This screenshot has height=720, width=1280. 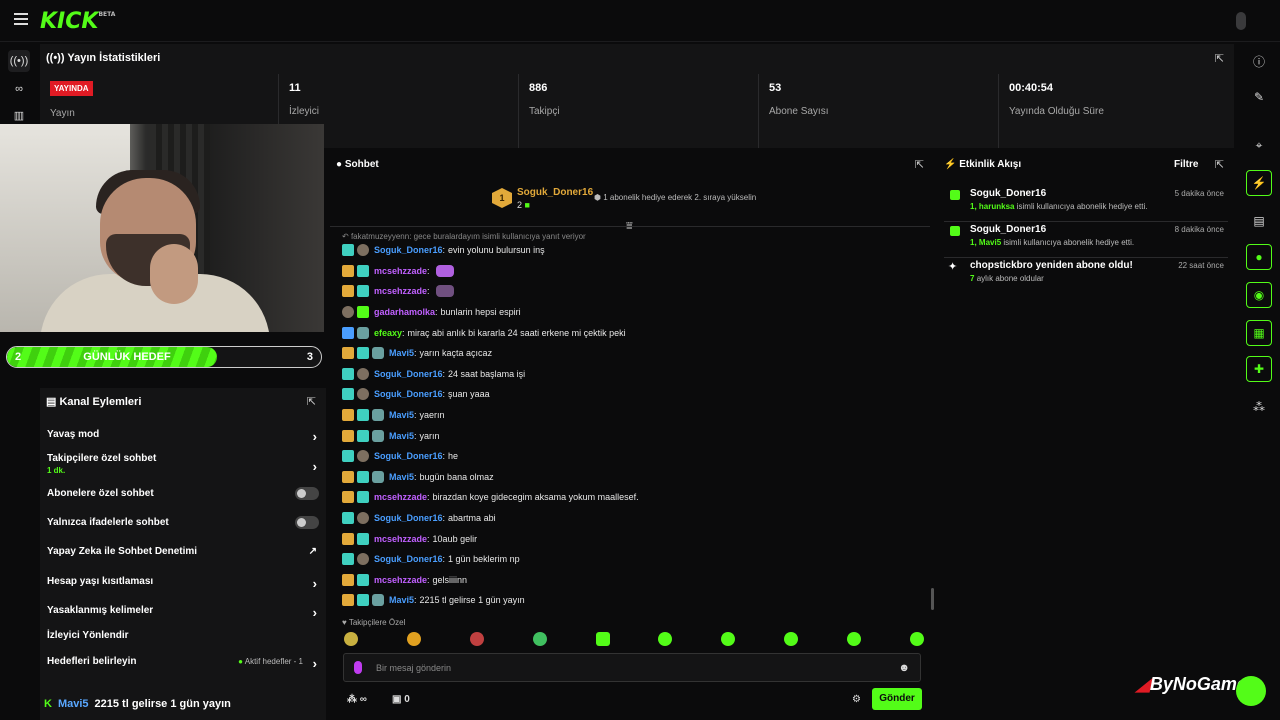 I want to click on chat-text: şuan yaaa, so click(x=469, y=394).